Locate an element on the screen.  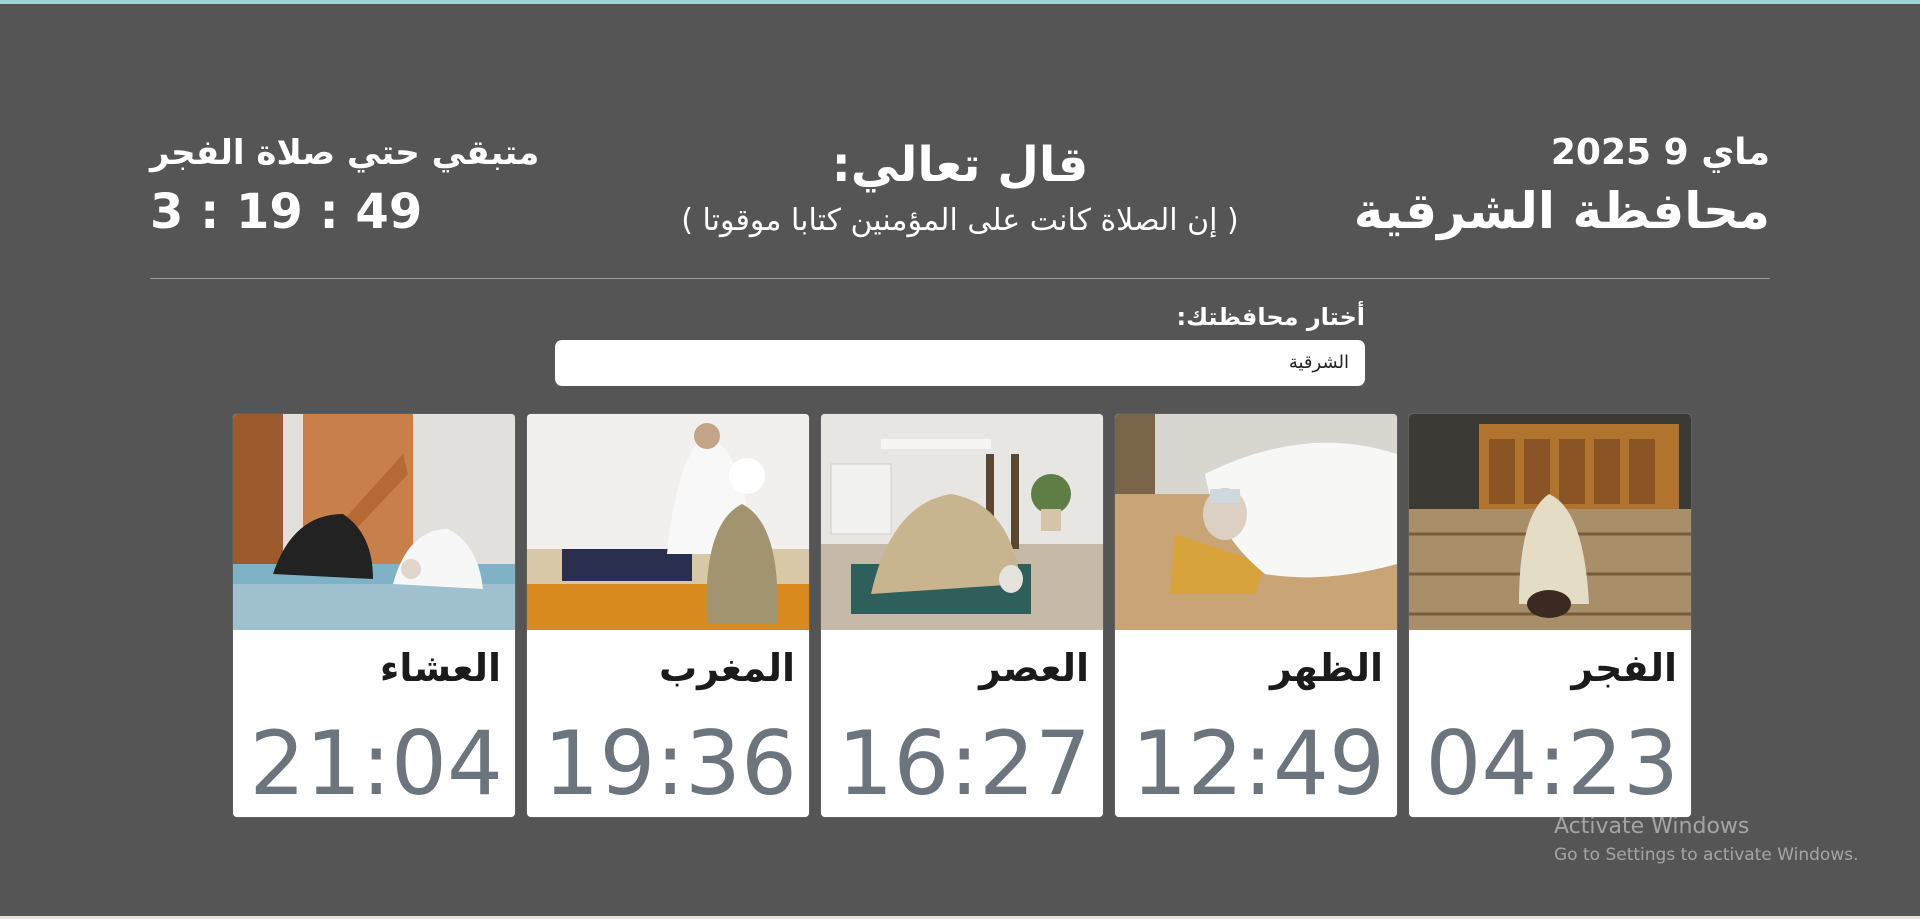
date-region-block: ماي 9 2025 محافظة الشرقية is located at coordinates (1562, 187).